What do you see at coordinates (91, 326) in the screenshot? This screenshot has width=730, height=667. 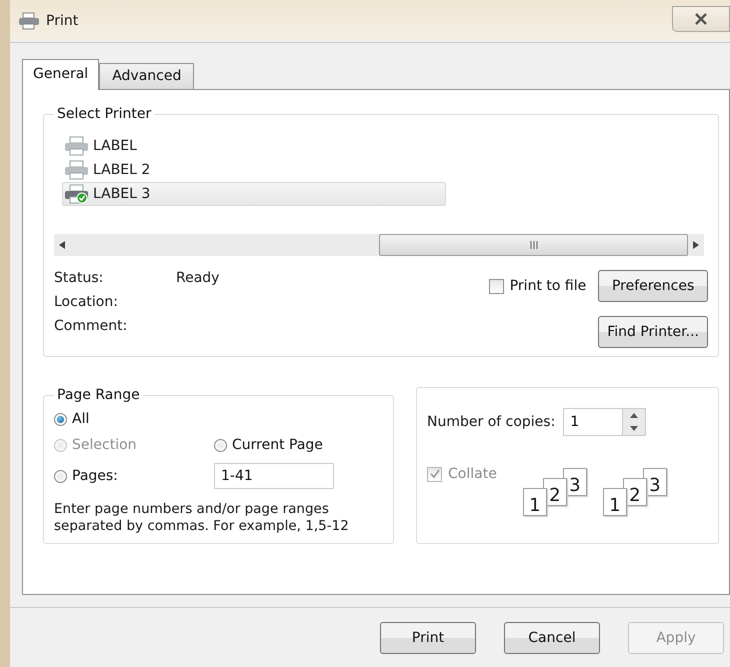 I see `info-label: Comment:` at bounding box center [91, 326].